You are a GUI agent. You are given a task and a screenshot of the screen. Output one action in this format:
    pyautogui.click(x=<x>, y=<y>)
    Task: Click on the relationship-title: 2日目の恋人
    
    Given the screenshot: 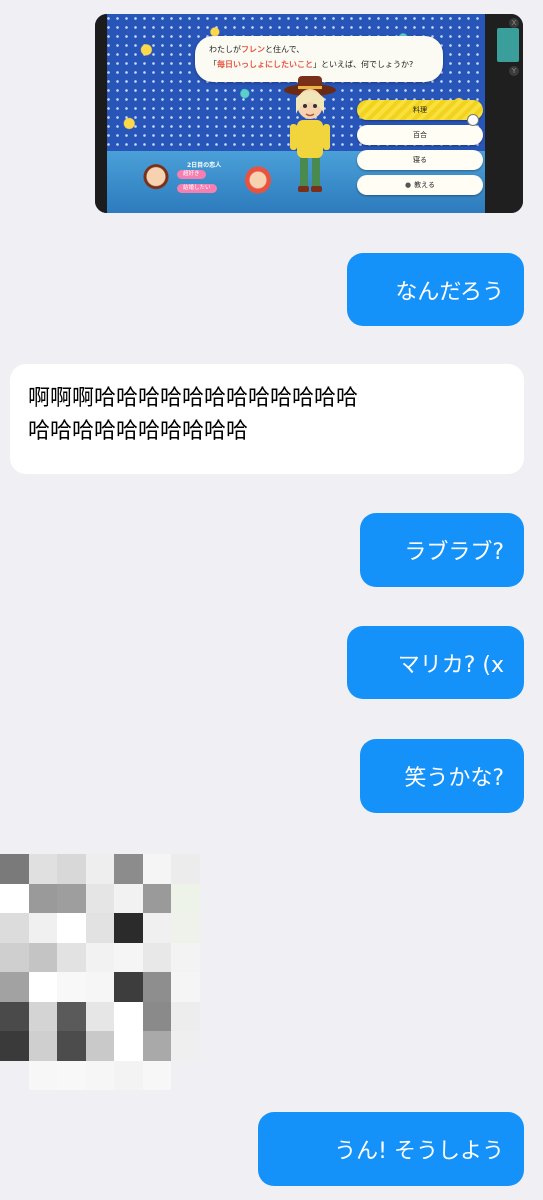 What is the action you would take?
    pyautogui.click(x=204, y=165)
    